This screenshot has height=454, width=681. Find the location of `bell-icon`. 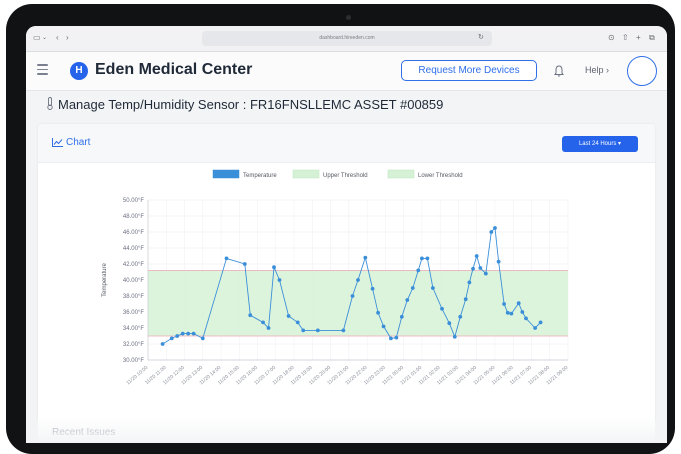

bell-icon is located at coordinates (559, 71).